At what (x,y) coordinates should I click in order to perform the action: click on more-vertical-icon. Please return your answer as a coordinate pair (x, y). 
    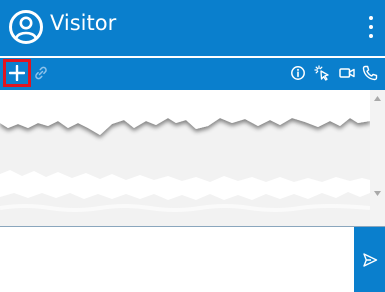
    Looking at the image, I should click on (371, 27).